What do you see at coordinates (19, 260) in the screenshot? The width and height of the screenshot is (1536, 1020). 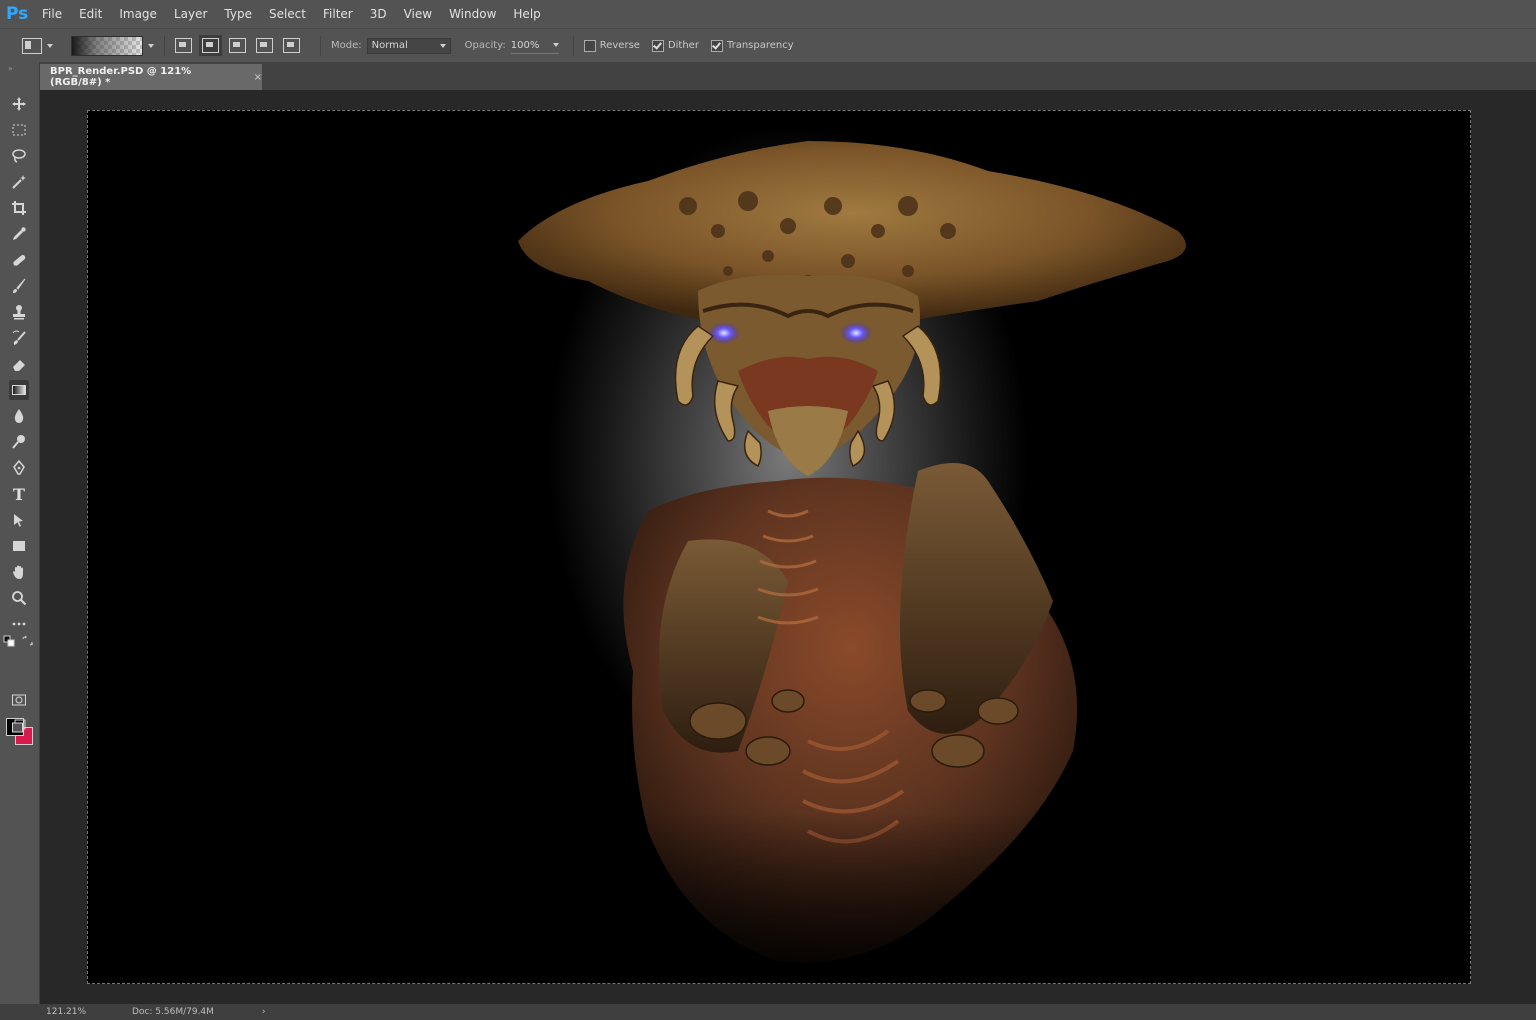 I see `healing-brush-icon` at bounding box center [19, 260].